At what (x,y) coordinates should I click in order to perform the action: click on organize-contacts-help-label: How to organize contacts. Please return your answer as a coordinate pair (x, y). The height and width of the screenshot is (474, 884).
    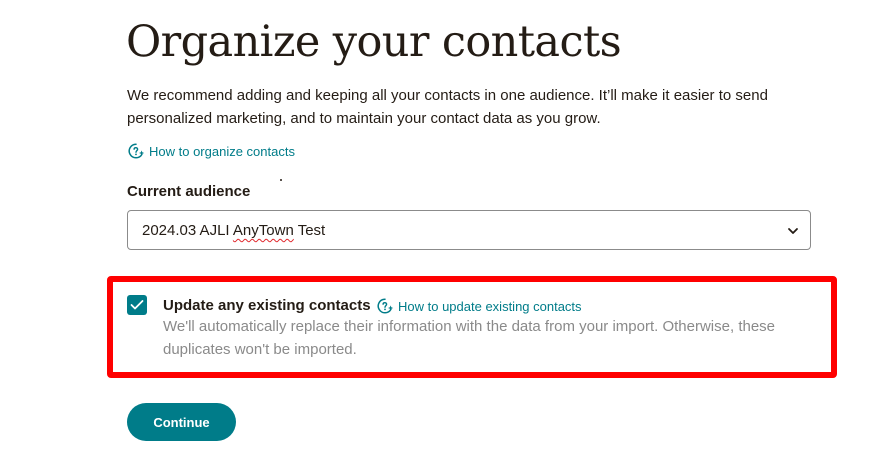
    Looking at the image, I should click on (222, 151).